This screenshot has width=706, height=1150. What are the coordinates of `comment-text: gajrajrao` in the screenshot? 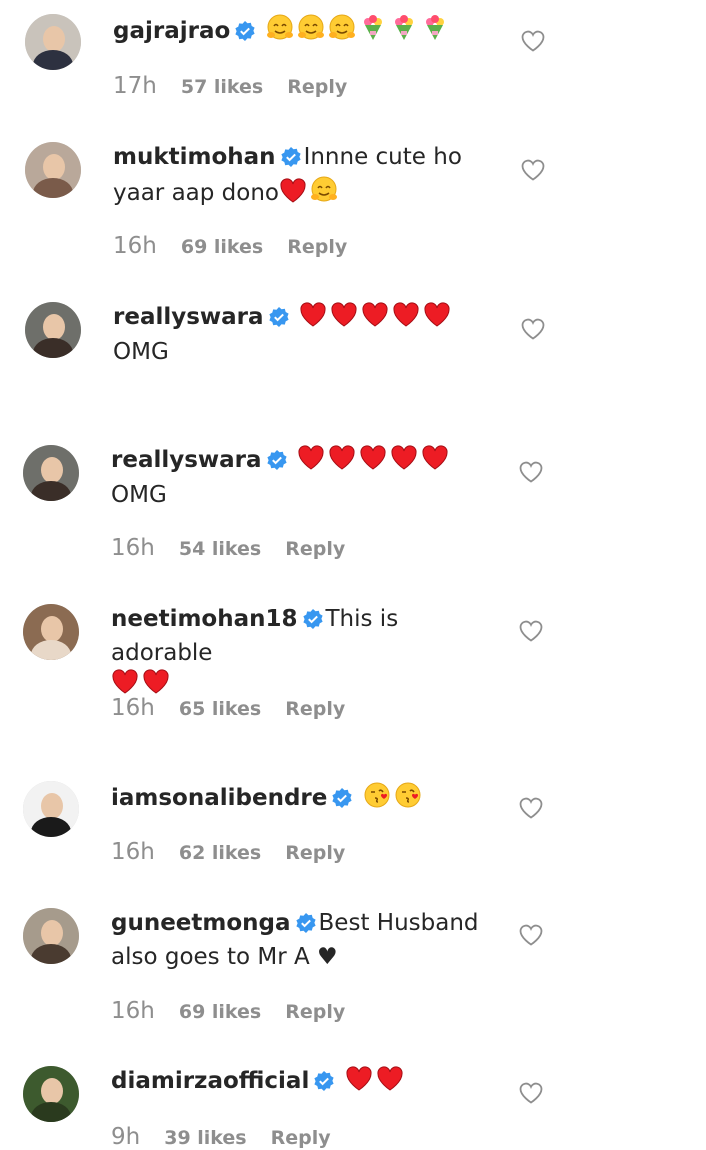 It's located at (308, 32).